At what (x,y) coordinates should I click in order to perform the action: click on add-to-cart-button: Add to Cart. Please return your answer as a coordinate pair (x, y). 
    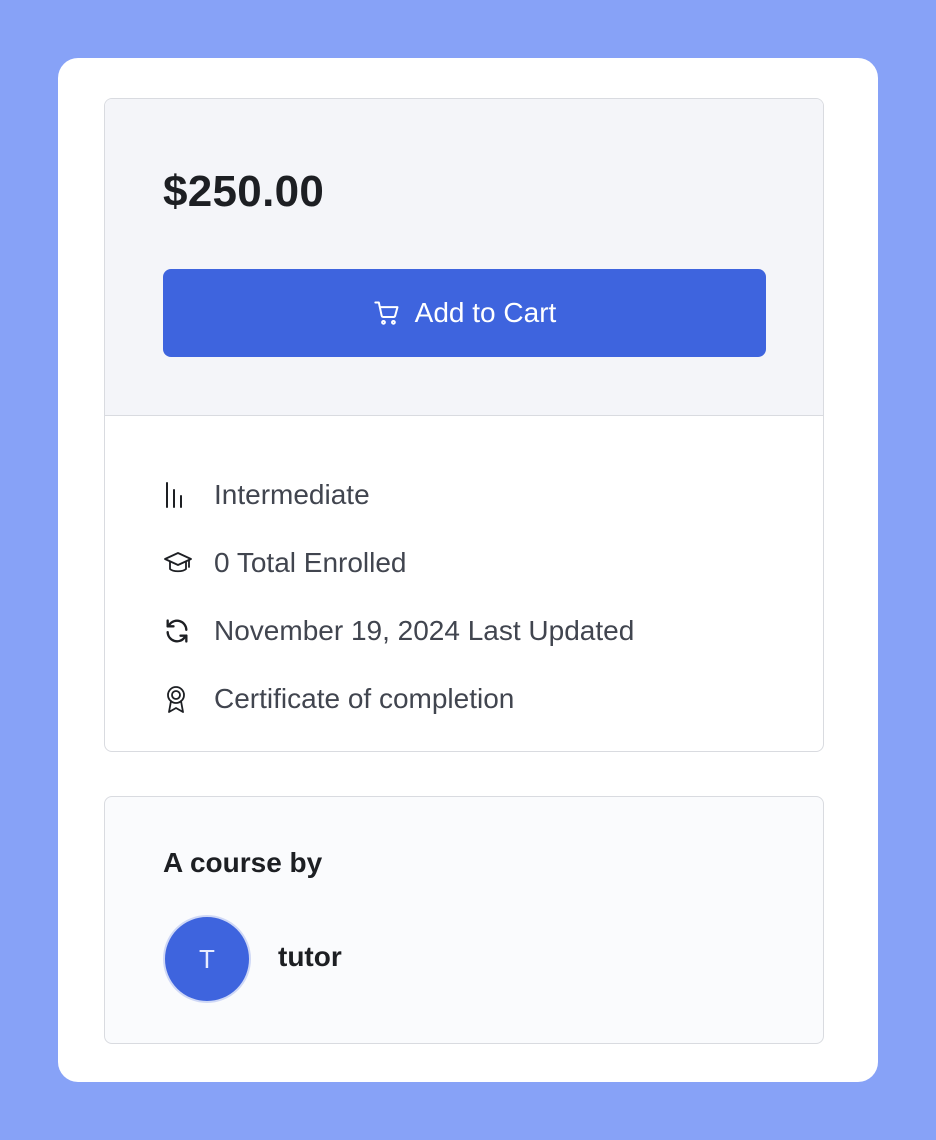
    Looking at the image, I should click on (464, 313).